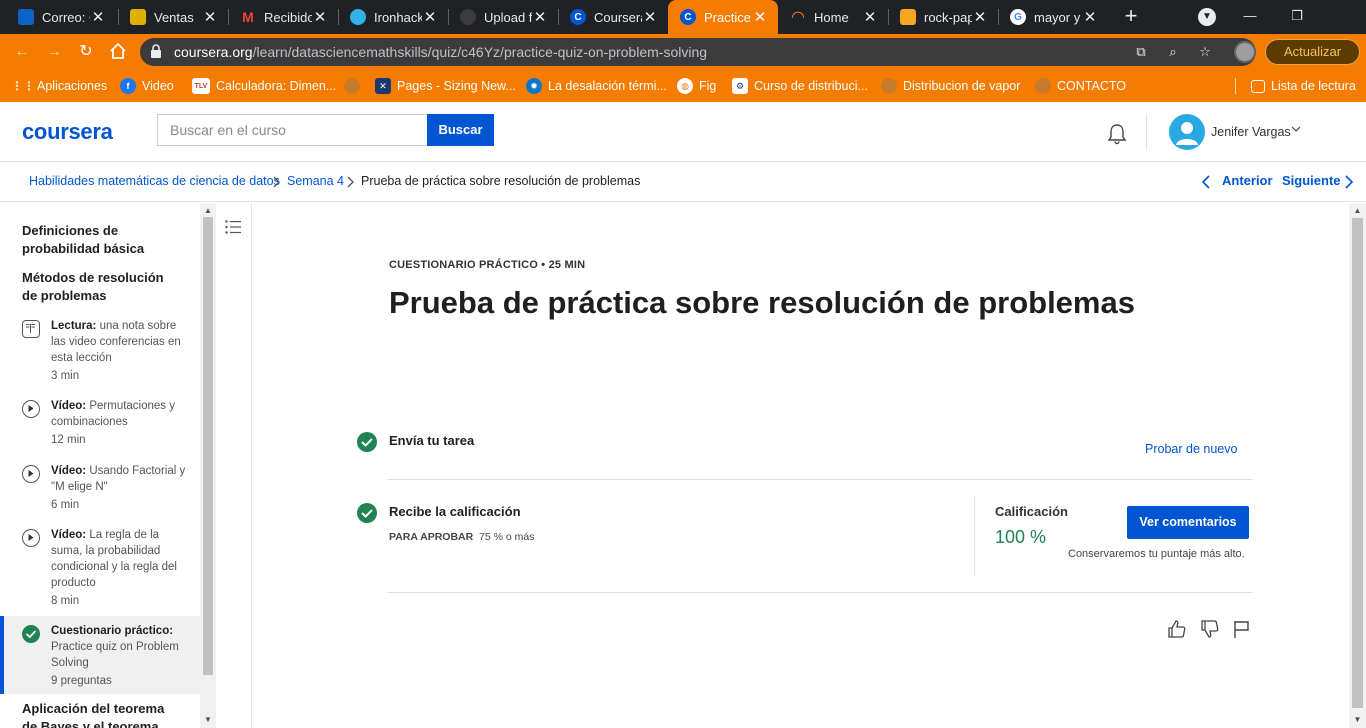 The width and height of the screenshot is (1366, 728). What do you see at coordinates (948, 17) in the screenshot?
I see `tab-title: rock-pap` at bounding box center [948, 17].